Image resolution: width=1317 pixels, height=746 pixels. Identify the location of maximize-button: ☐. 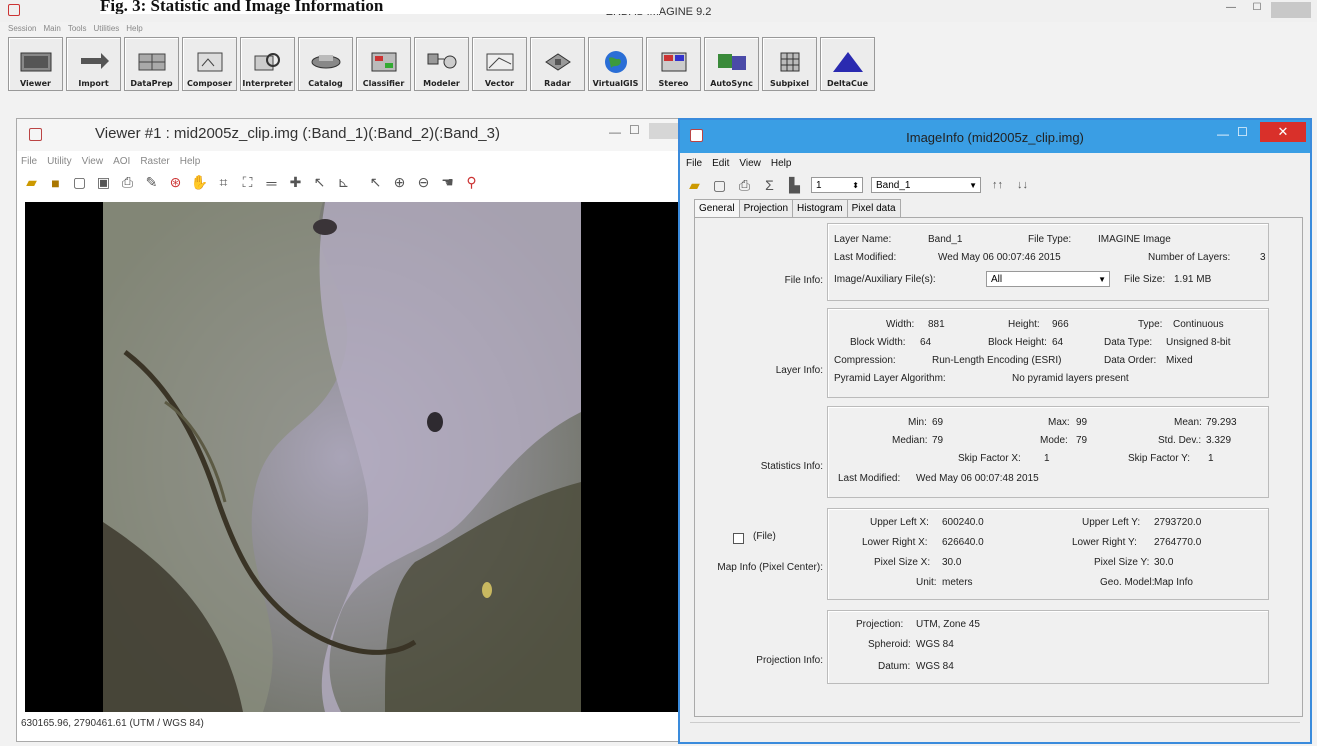
(1257, 9).